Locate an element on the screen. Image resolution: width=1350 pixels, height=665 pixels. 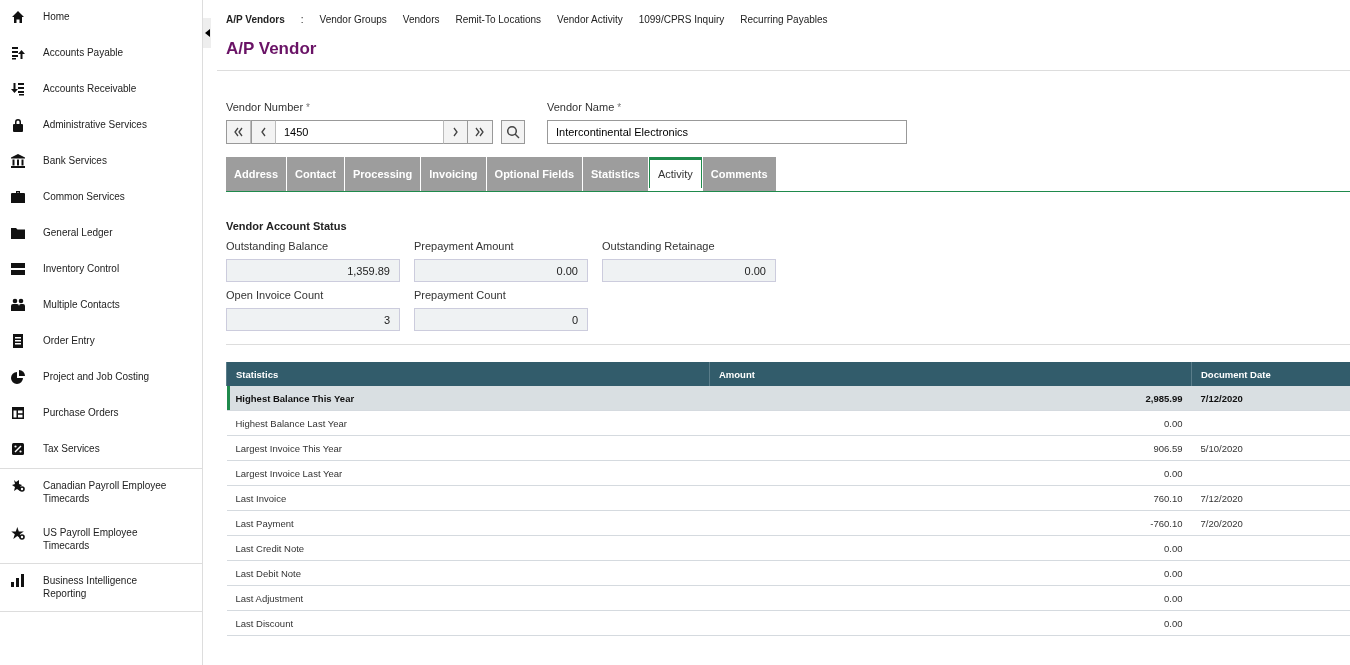
table-icon is located at coordinates (18, 413).